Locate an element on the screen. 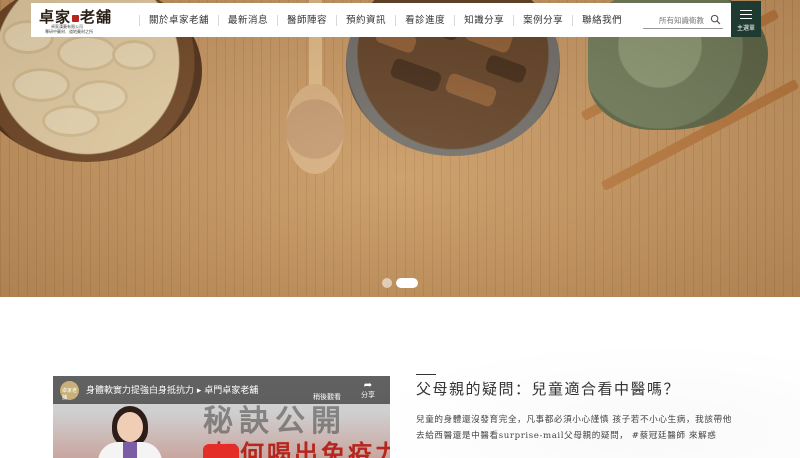  video-topbar: 卓家老舖 身體軟實力提強白身抵抗力 ▸ 卓門卓家老舖 稍後觀看 ➦ 分享 is located at coordinates (221, 390).